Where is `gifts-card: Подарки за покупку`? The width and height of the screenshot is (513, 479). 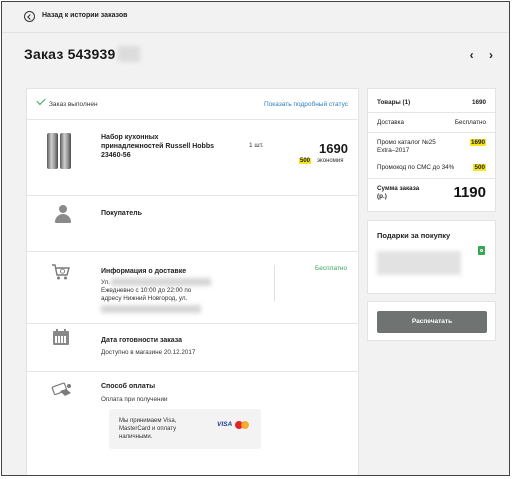 gifts-card: Подарки за покупку is located at coordinates (431, 257).